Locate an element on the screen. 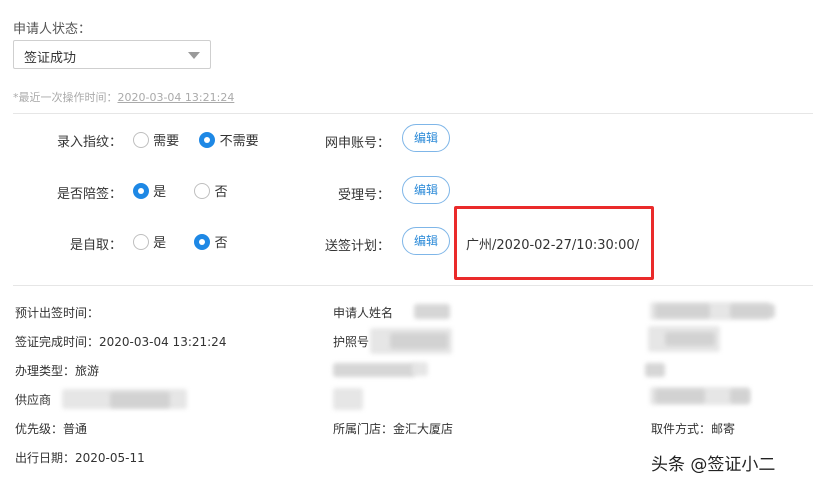 The image size is (813, 485). supplier: 供应商 is located at coordinates (33, 400).